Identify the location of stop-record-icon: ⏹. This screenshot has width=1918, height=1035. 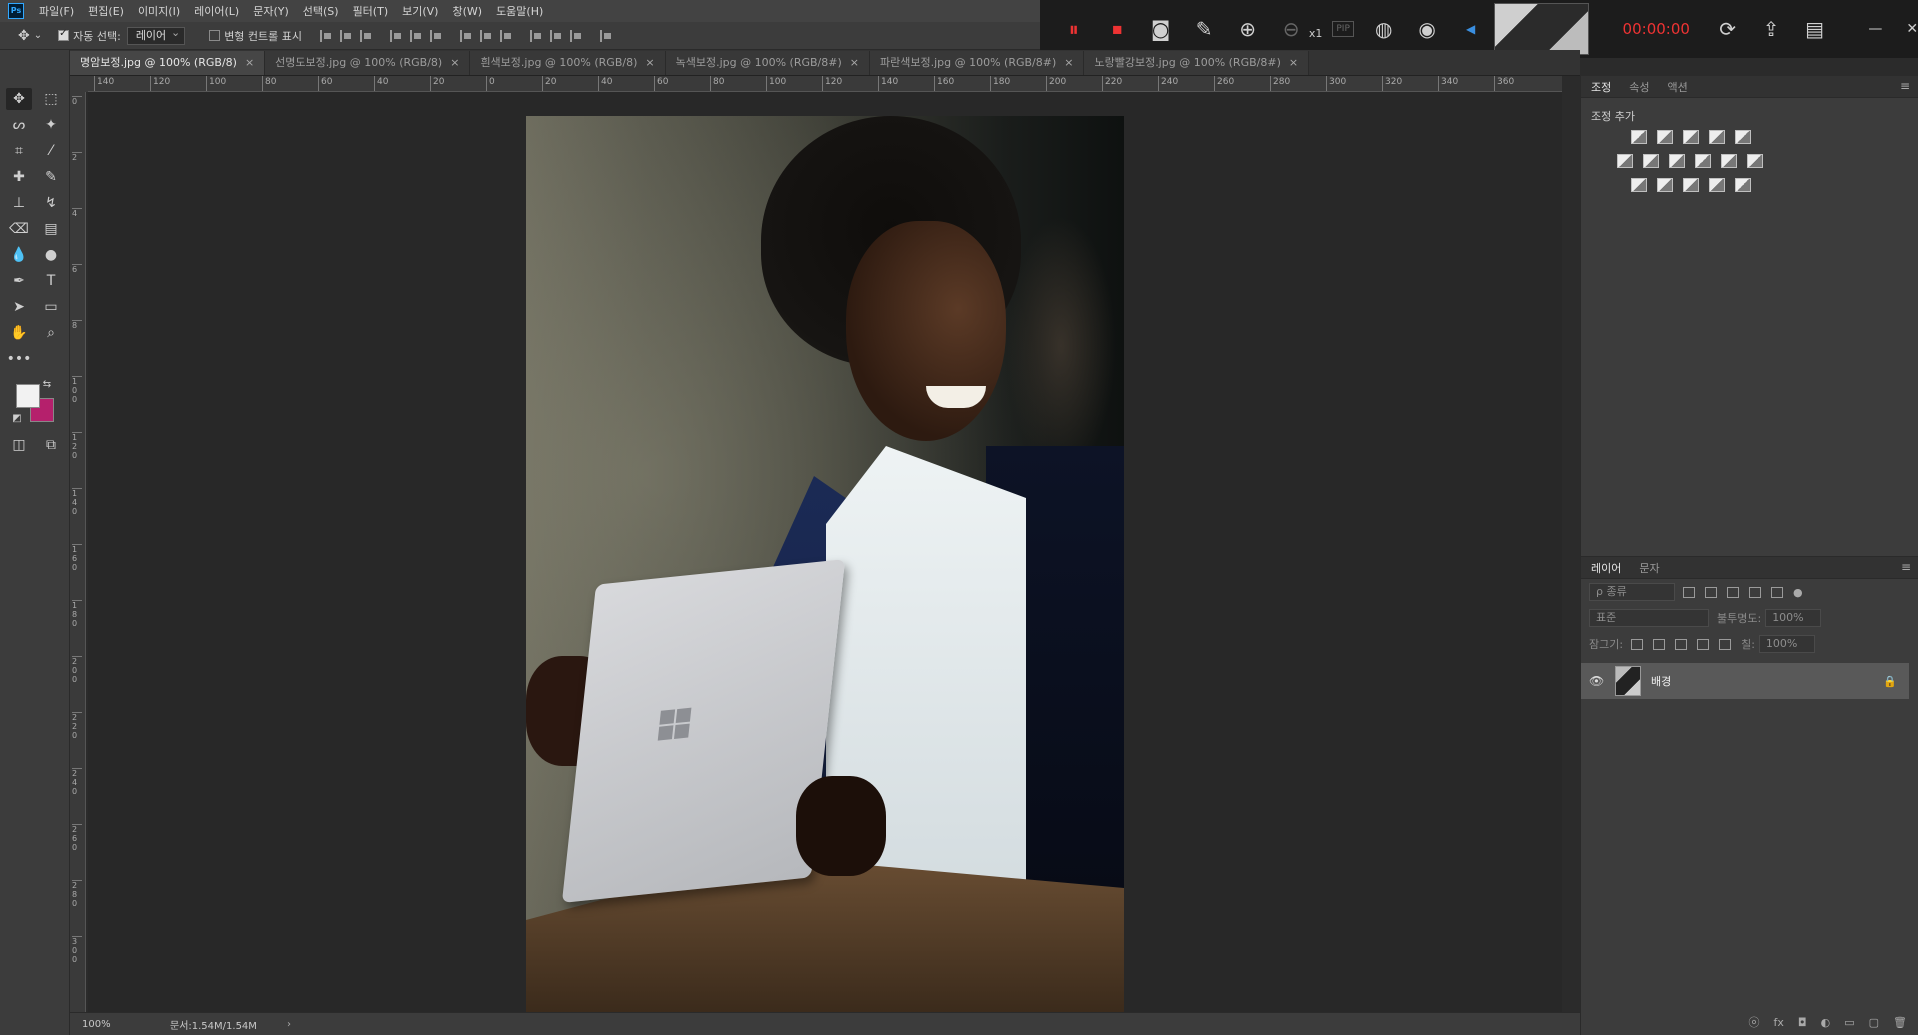
(1116, 29).